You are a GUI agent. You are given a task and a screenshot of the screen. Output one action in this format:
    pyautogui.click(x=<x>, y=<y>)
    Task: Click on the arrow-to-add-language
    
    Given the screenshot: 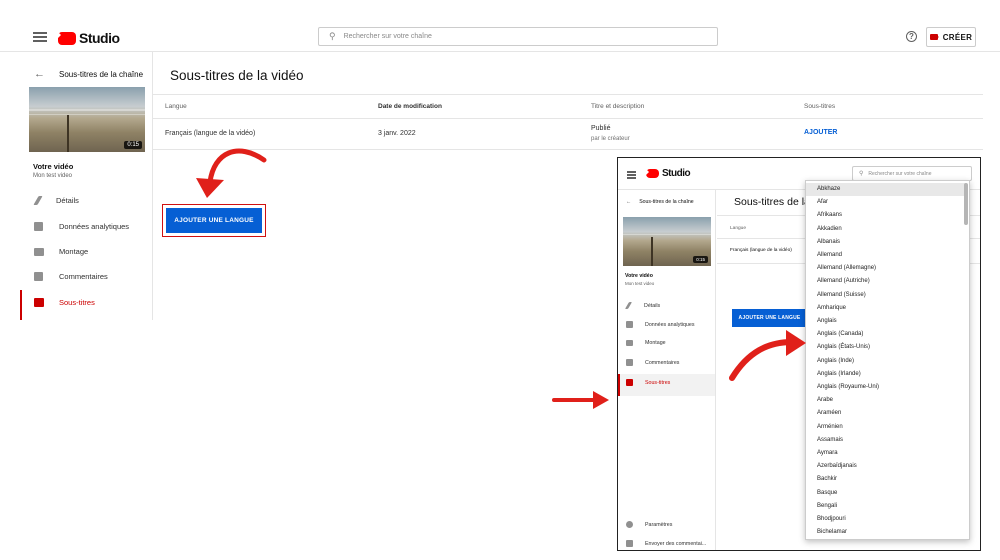 What is the action you would take?
    pyautogui.click(x=231, y=173)
    